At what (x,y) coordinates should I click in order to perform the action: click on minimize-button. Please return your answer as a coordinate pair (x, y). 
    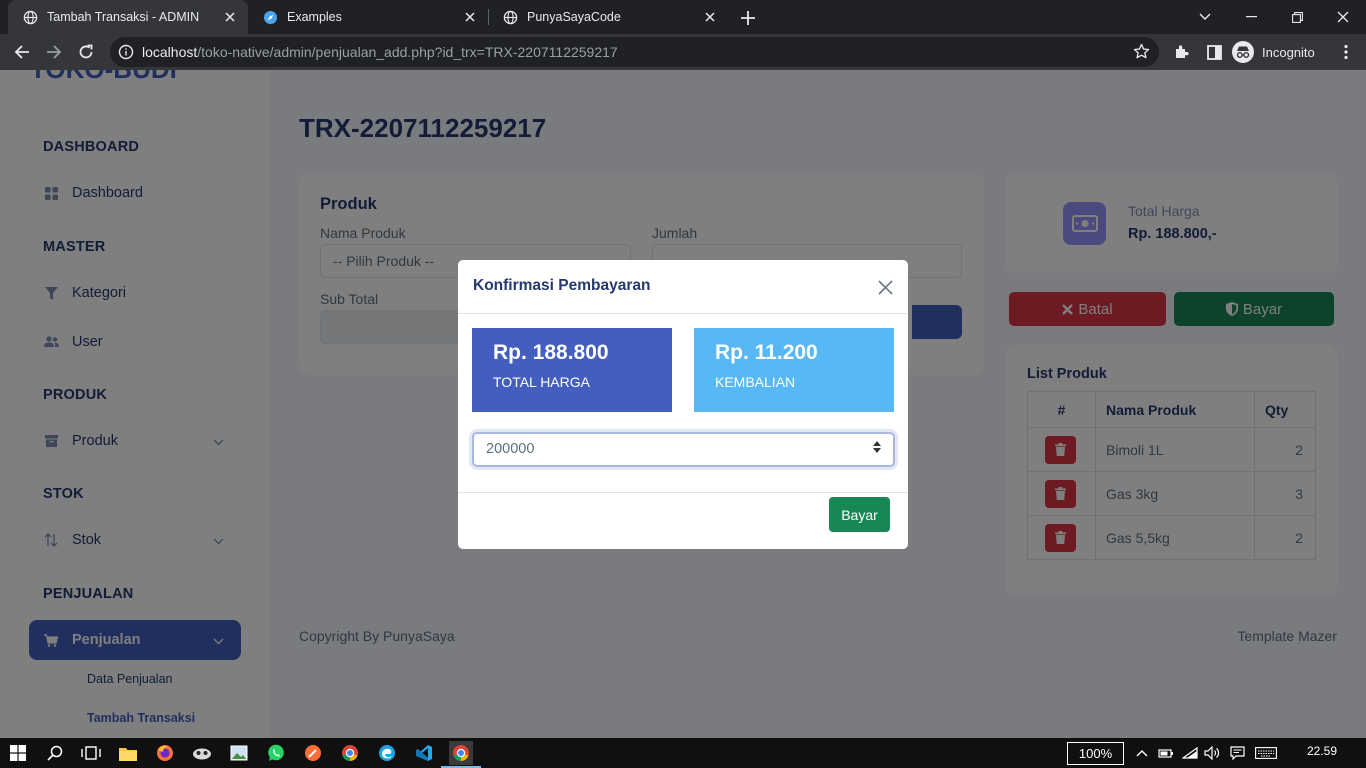
    Looking at the image, I should click on (1251, 17).